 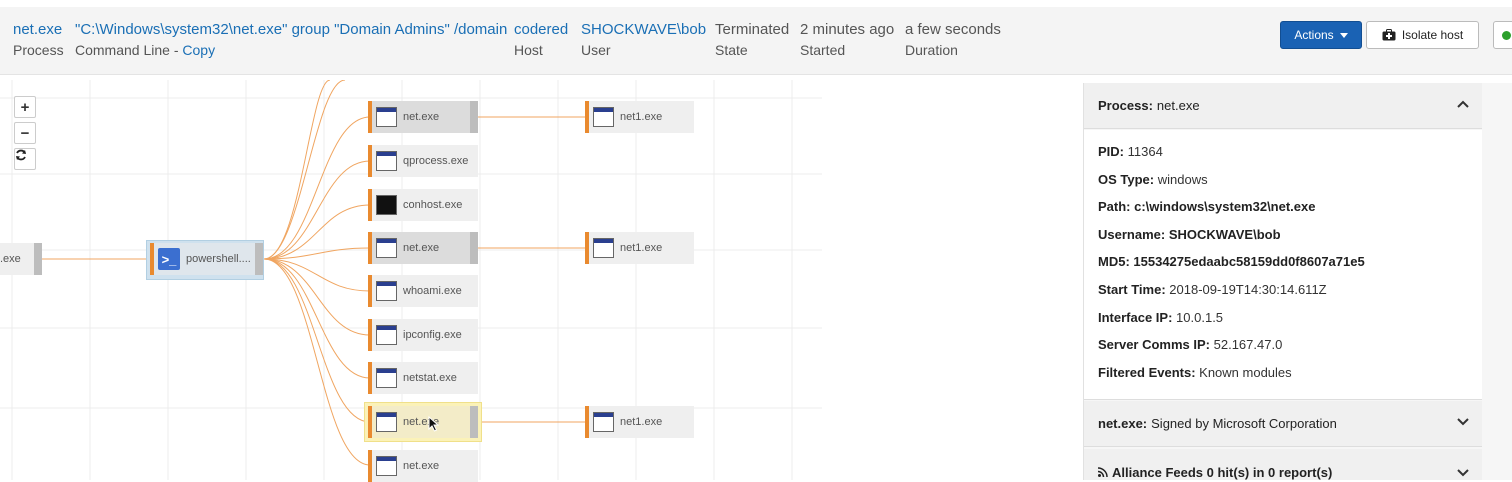 I want to click on duration-field: a few seconds Duration, so click(x=953, y=40).